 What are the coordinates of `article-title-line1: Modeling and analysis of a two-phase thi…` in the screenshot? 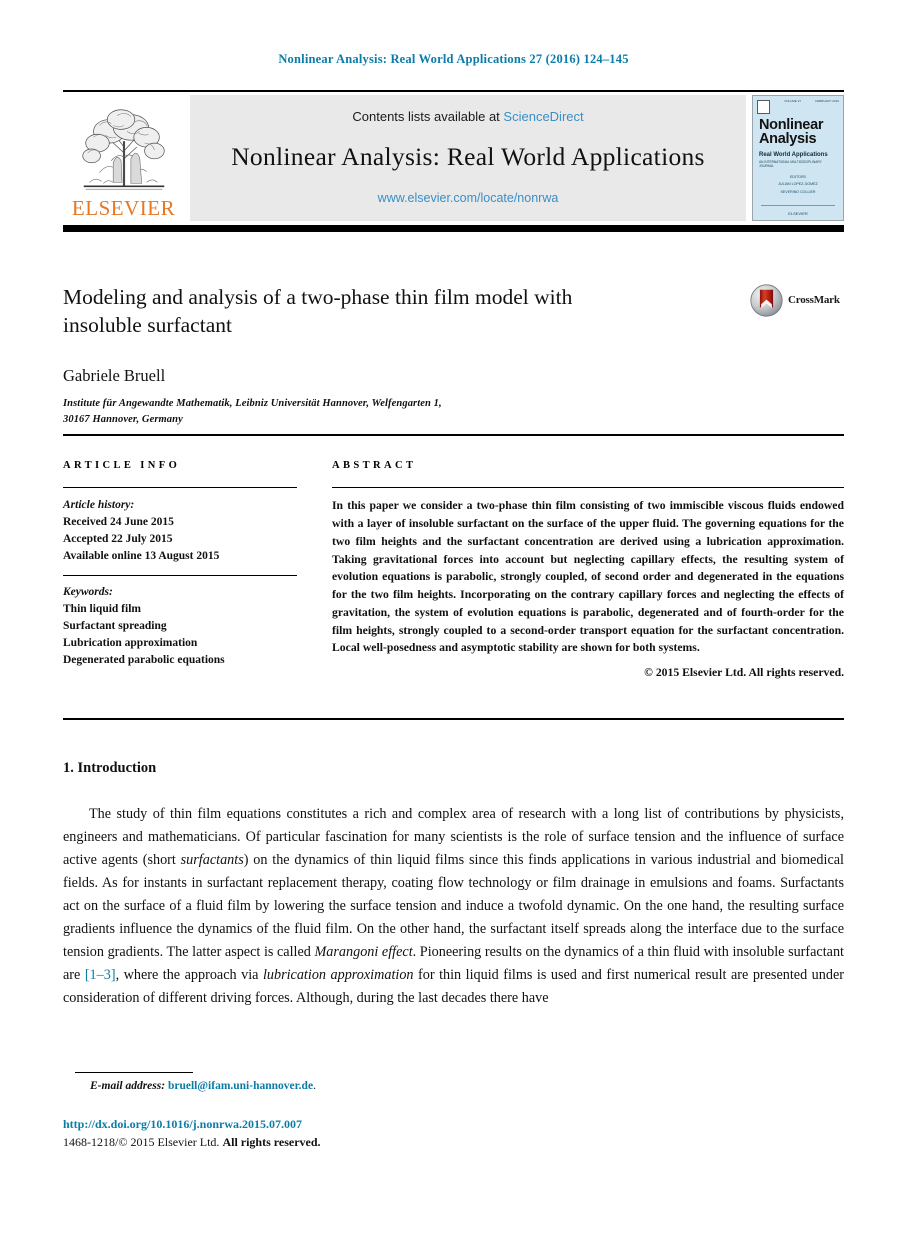 It's located at (318, 297).